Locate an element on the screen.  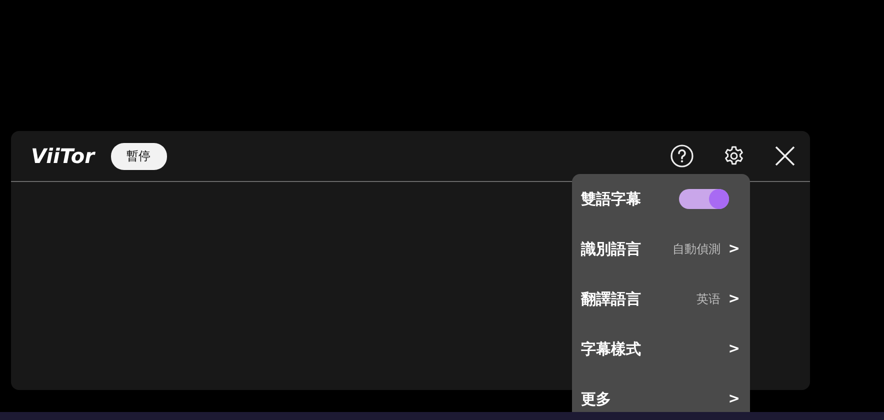
menu-item-value: 英语 is located at coordinates (708, 299).